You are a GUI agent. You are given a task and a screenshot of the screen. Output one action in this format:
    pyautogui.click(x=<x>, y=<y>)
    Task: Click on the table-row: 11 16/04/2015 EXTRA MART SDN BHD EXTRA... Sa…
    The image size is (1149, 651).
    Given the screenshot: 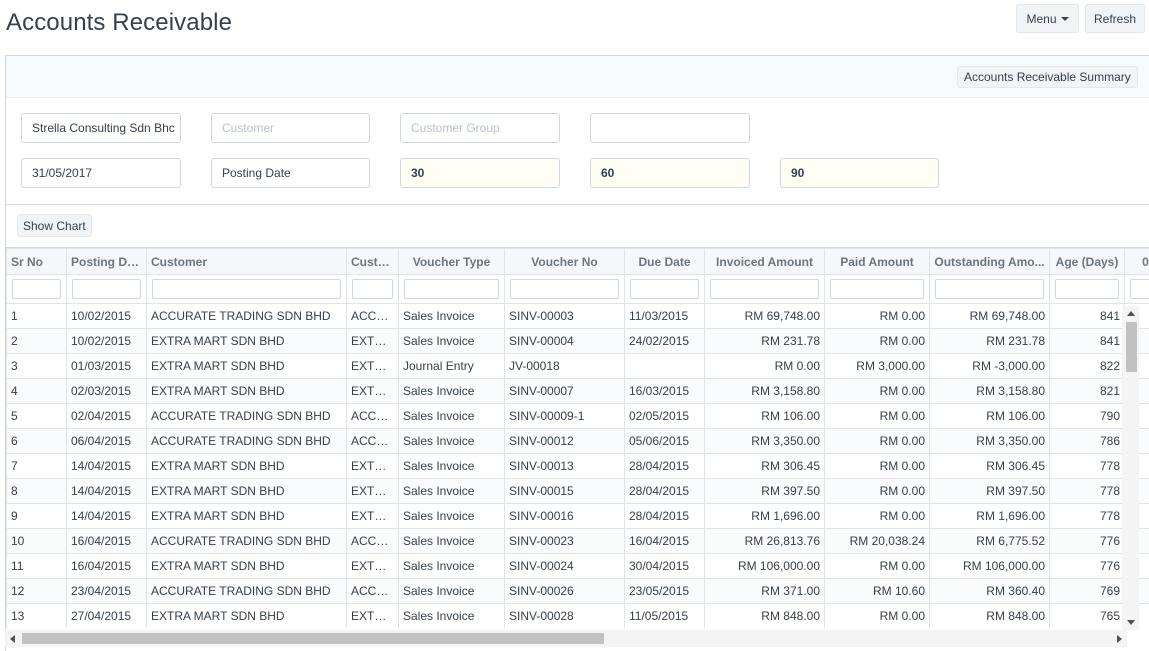 What is the action you would take?
    pyautogui.click(x=577, y=566)
    